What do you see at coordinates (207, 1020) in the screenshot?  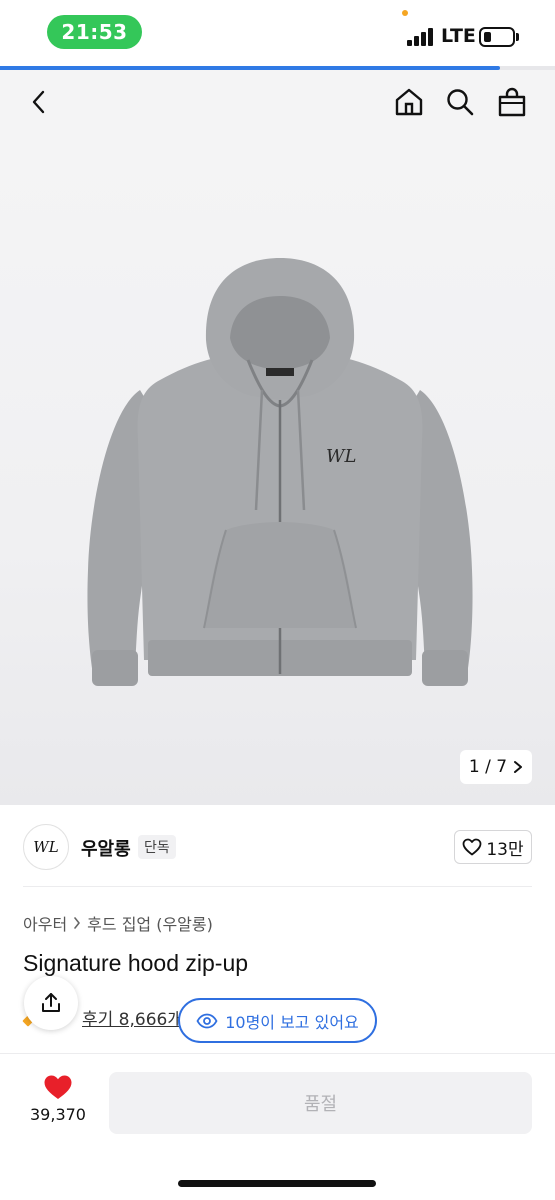 I see `eye-icon` at bounding box center [207, 1020].